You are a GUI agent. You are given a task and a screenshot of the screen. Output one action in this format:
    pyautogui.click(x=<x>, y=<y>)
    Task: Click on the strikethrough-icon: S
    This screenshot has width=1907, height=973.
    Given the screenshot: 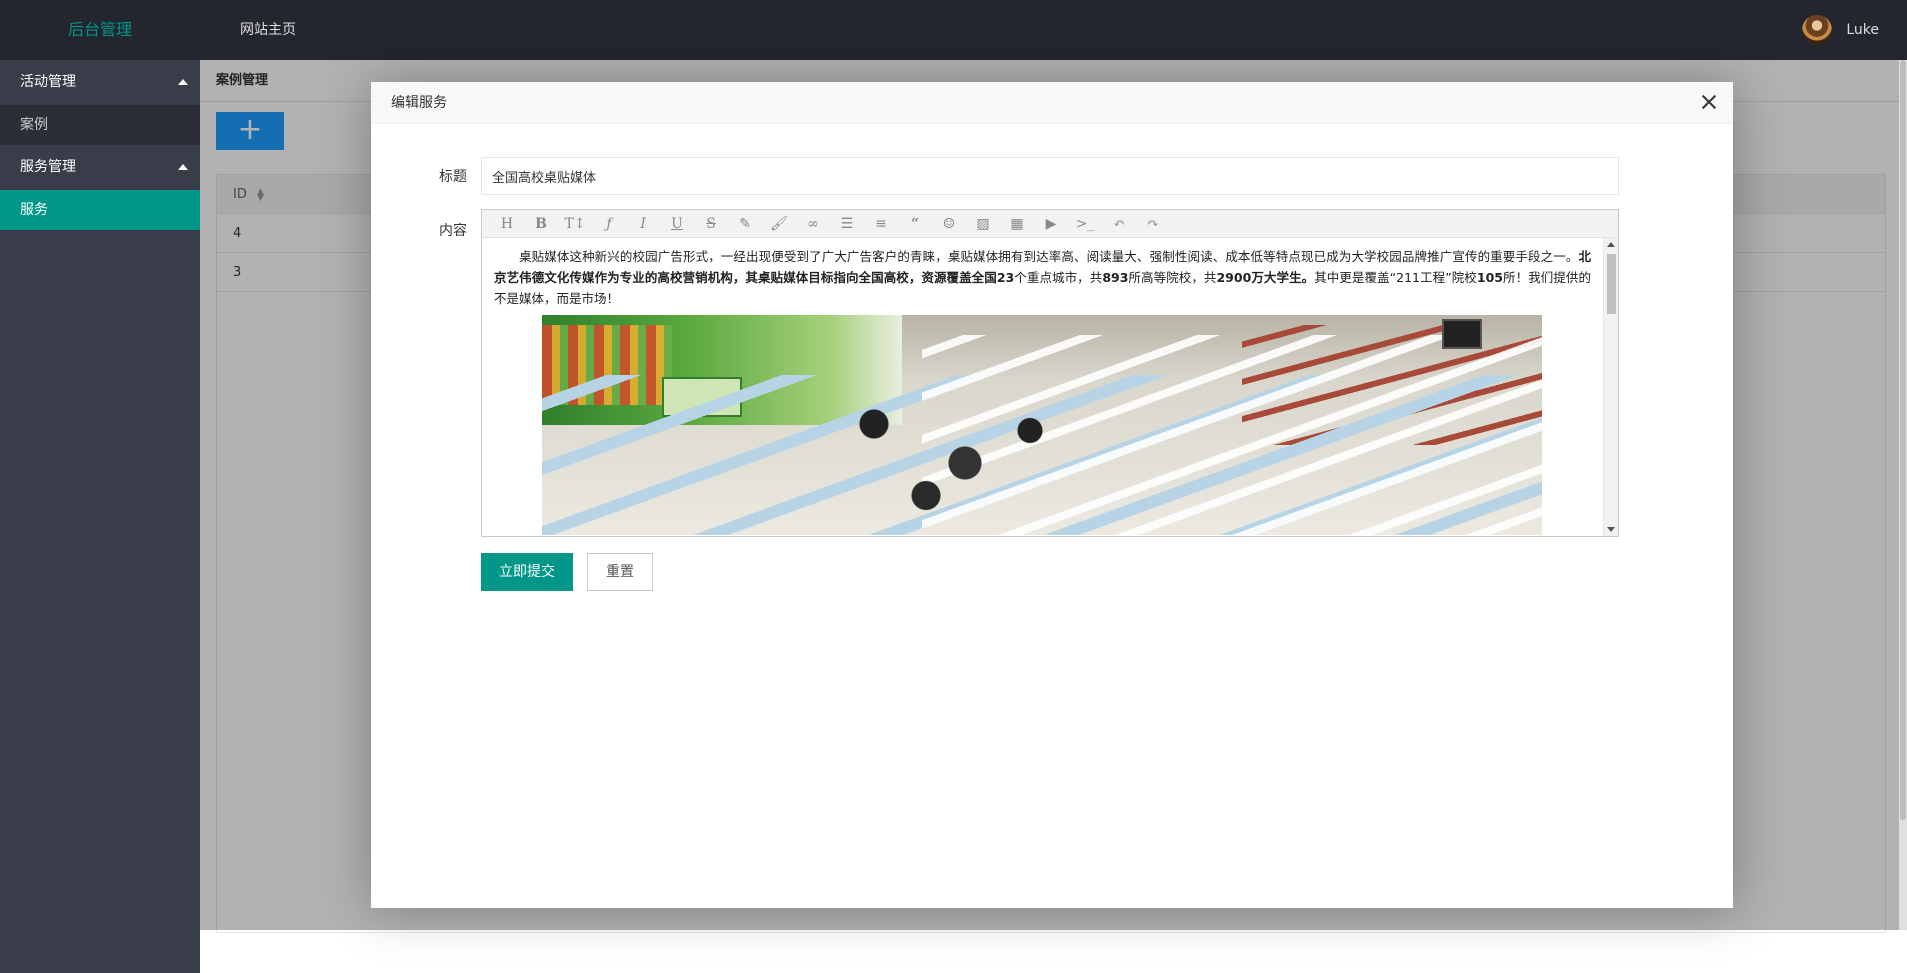 What is the action you would take?
    pyautogui.click(x=711, y=224)
    